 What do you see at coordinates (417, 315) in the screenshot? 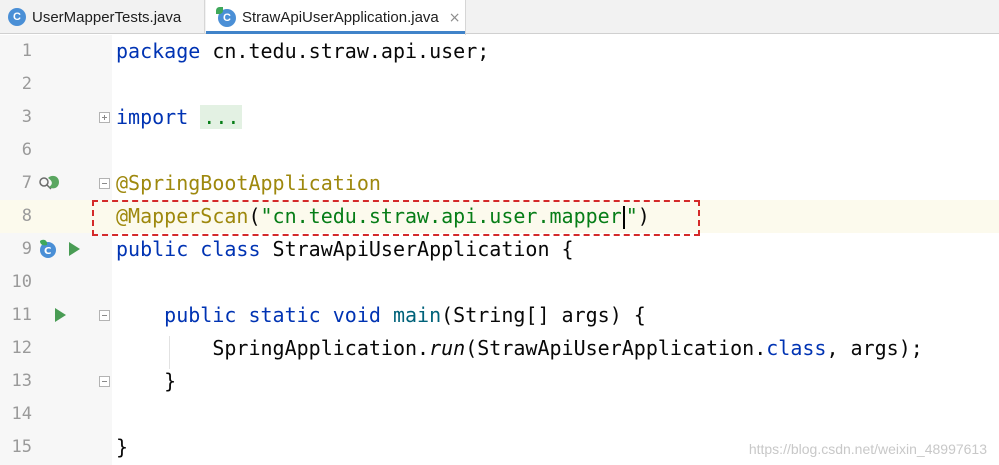
I see `method-name: main` at bounding box center [417, 315].